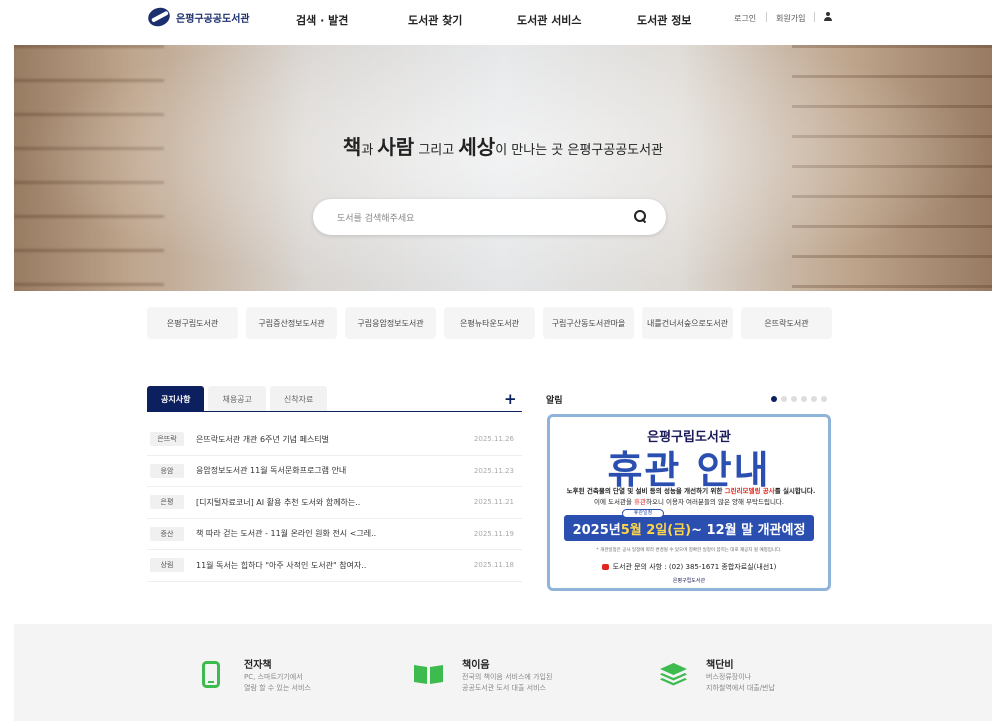 This screenshot has height=721, width=992. I want to click on branch-button: 구립구산동도서관마을, so click(588, 323).